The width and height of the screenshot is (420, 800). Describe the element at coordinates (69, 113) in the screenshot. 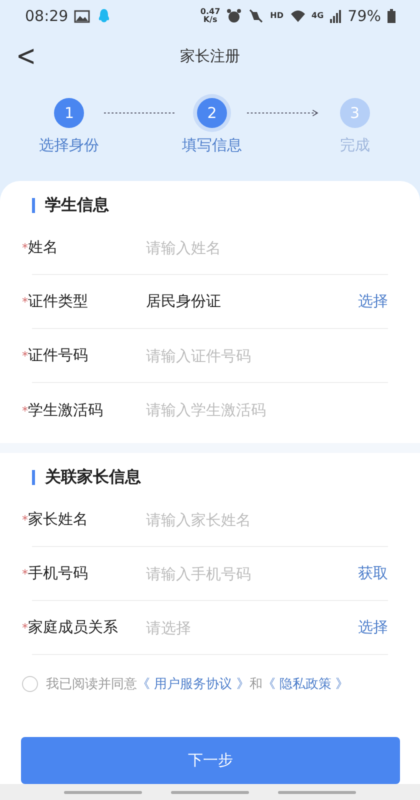

I see `step-number: 1` at that location.